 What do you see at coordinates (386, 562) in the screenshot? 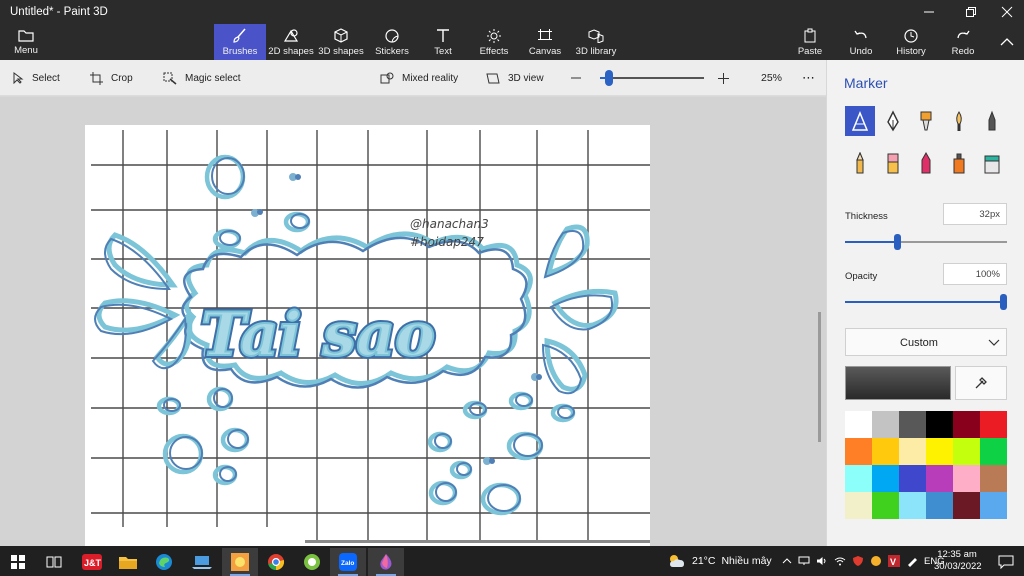
I see `paint-3d-button` at bounding box center [386, 562].